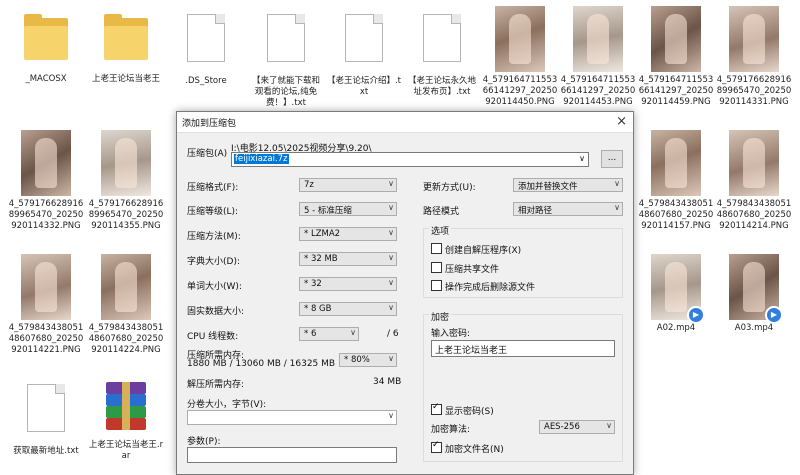 This screenshot has width=800, height=475. I want to click on path-mode-select: 相对路径 ∨, so click(568, 209).